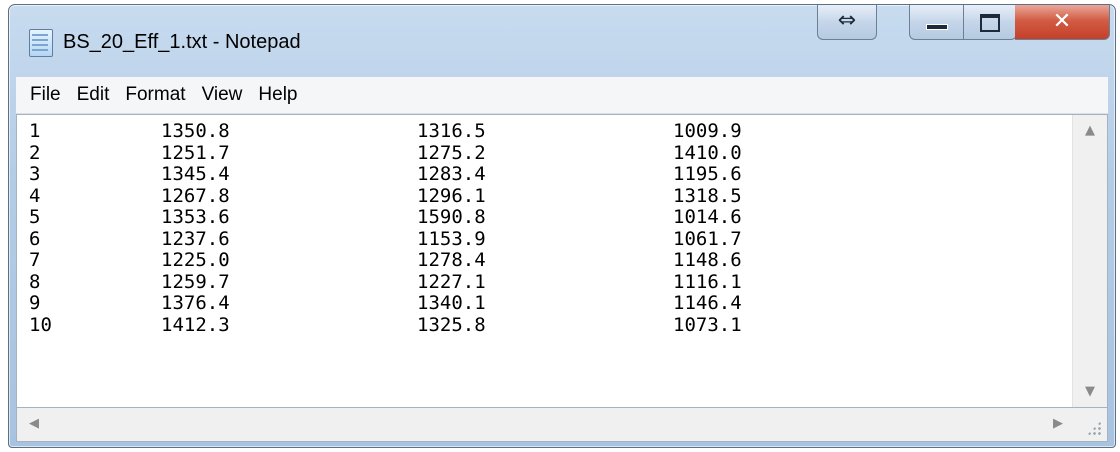  What do you see at coordinates (195, 195) in the screenshot?
I see `value-col1: 1267.8` at bounding box center [195, 195].